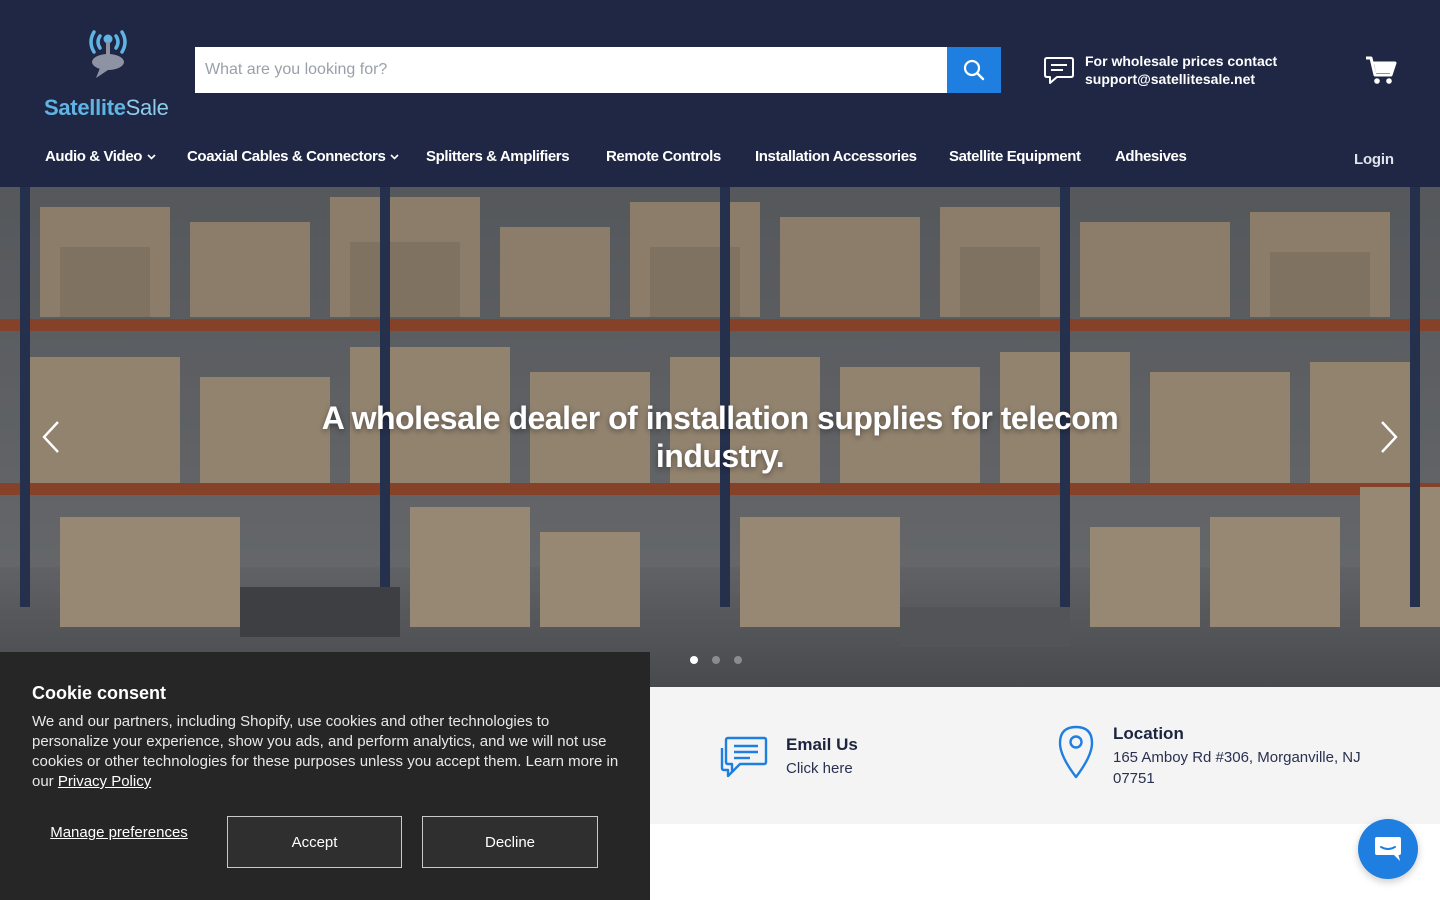 This screenshot has height=900, width=1440. I want to click on cart-button, so click(1381, 70).